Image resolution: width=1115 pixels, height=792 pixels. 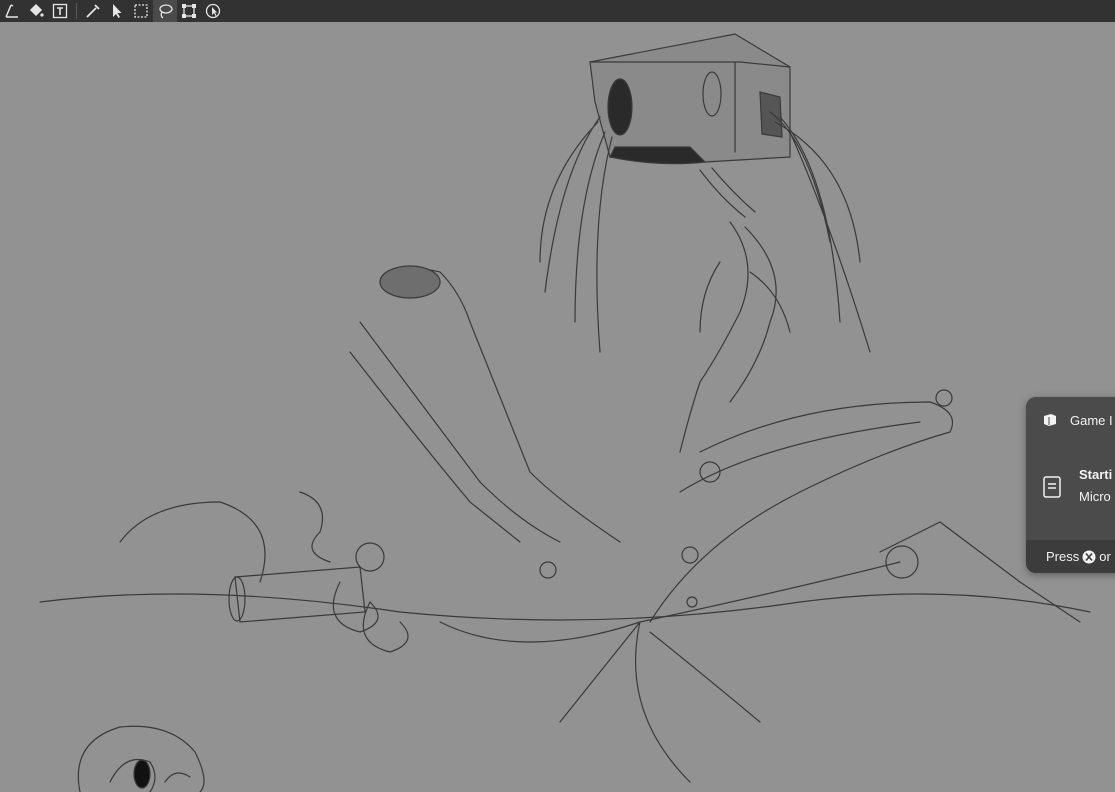 I want to click on select-arrow-icon, so click(x=117, y=11).